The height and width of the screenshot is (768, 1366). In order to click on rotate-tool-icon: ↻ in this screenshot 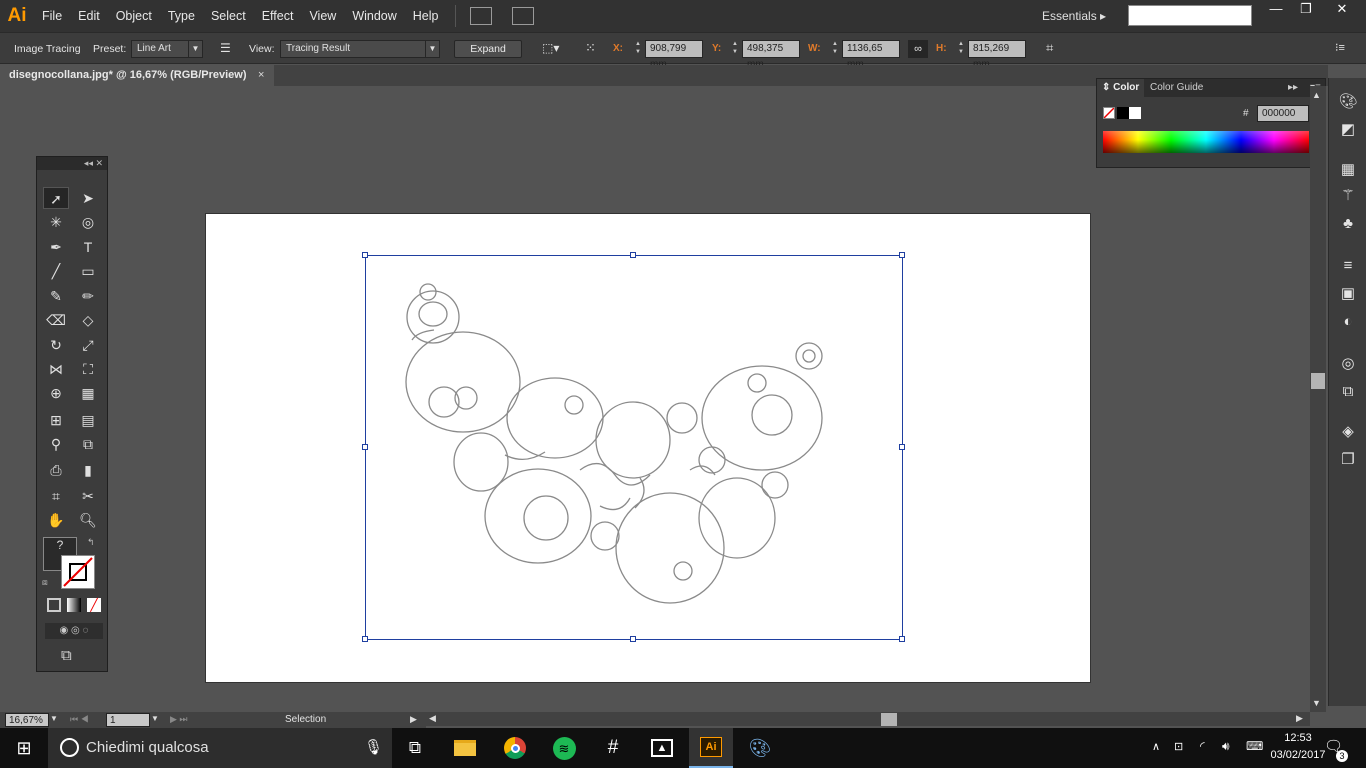, I will do `click(56, 345)`.